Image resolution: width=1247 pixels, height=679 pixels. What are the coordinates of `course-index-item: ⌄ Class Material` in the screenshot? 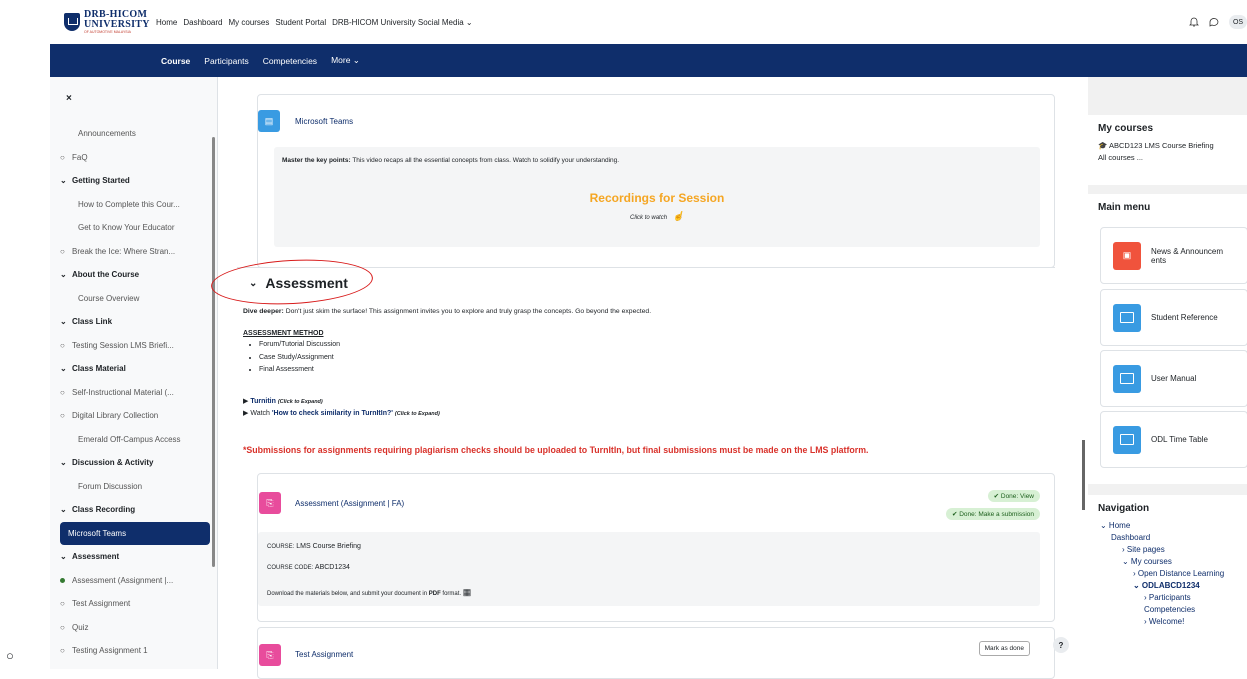 It's located at (135, 369).